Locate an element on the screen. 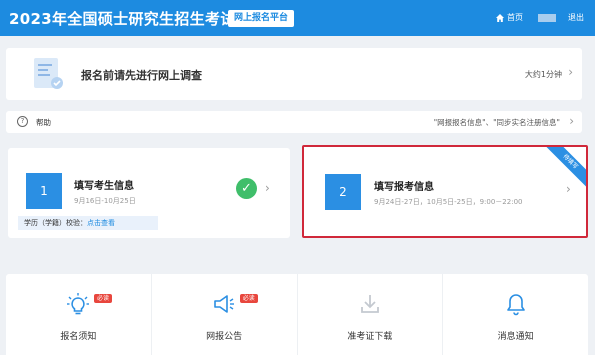  survey-card: 报名前请先进行网上调查 大约1分钟 › is located at coordinates (294, 74).